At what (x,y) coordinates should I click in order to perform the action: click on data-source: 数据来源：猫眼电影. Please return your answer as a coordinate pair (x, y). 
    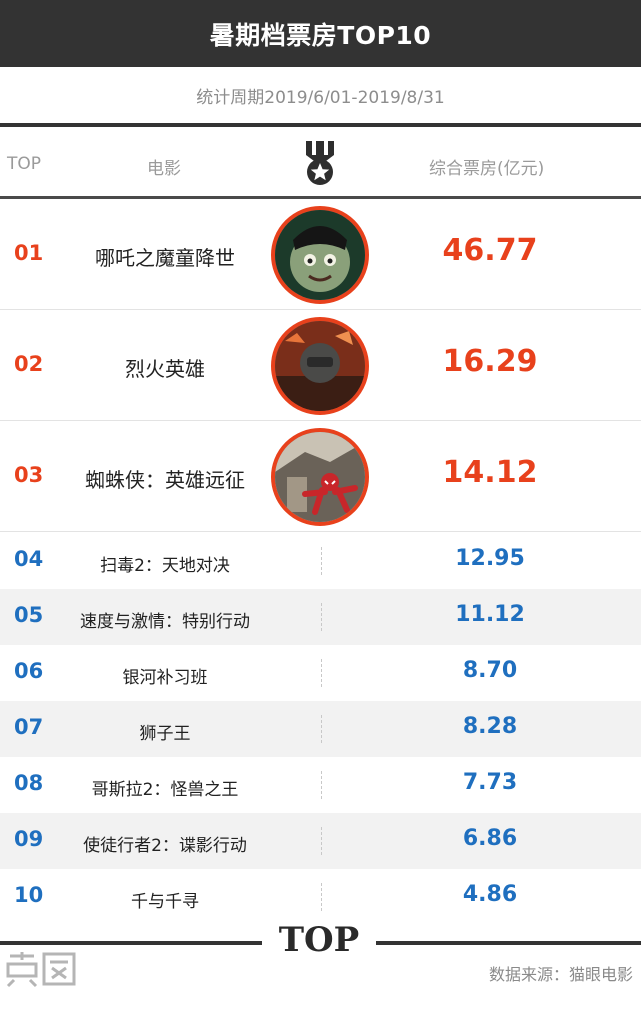
    Looking at the image, I should click on (560, 974).